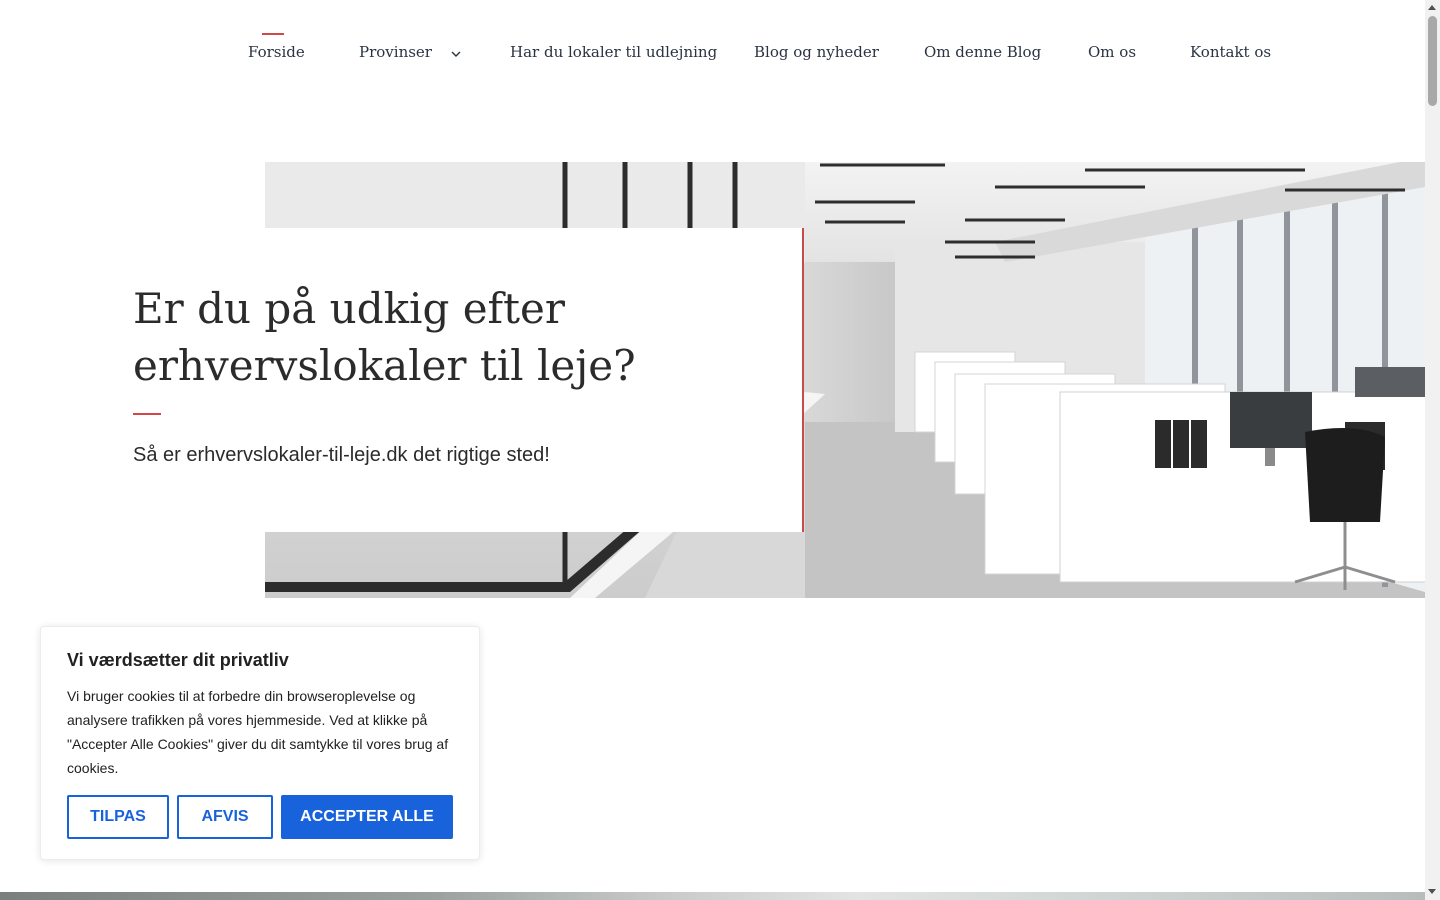  I want to click on scrollbar-thumb, so click(1432, 61).